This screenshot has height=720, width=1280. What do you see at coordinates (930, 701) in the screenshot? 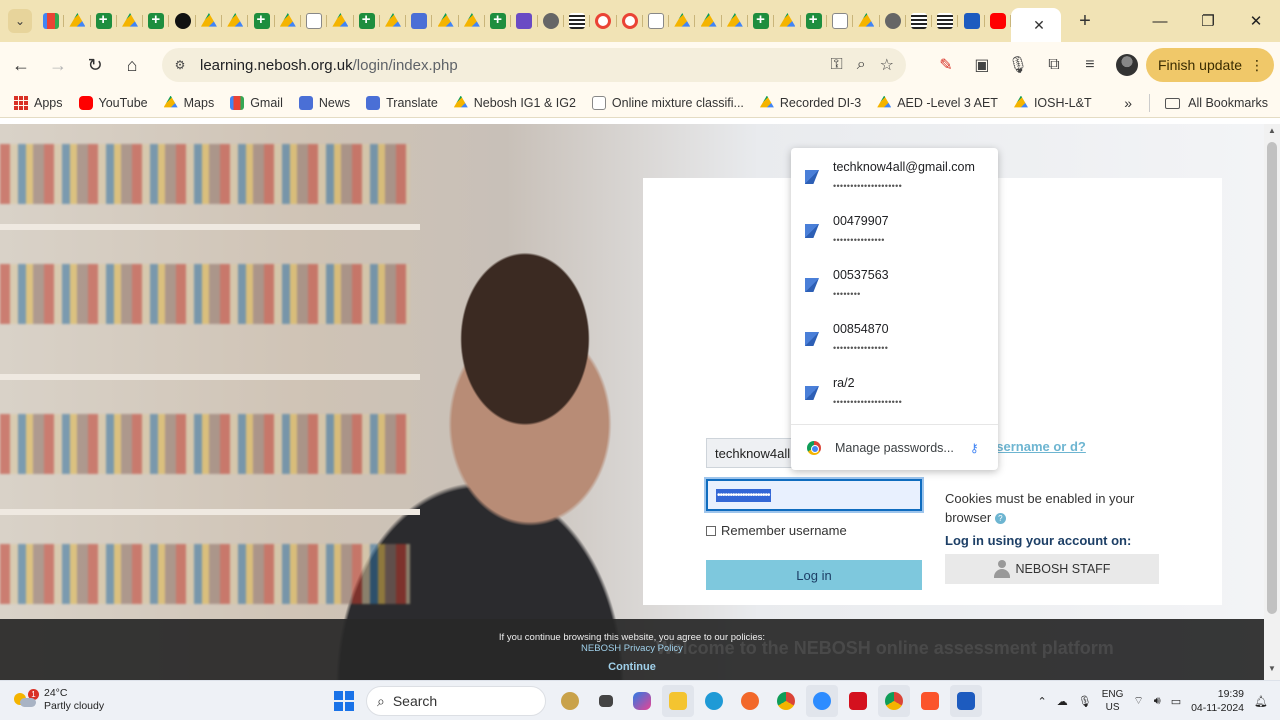
I see `brave-icon` at bounding box center [930, 701].